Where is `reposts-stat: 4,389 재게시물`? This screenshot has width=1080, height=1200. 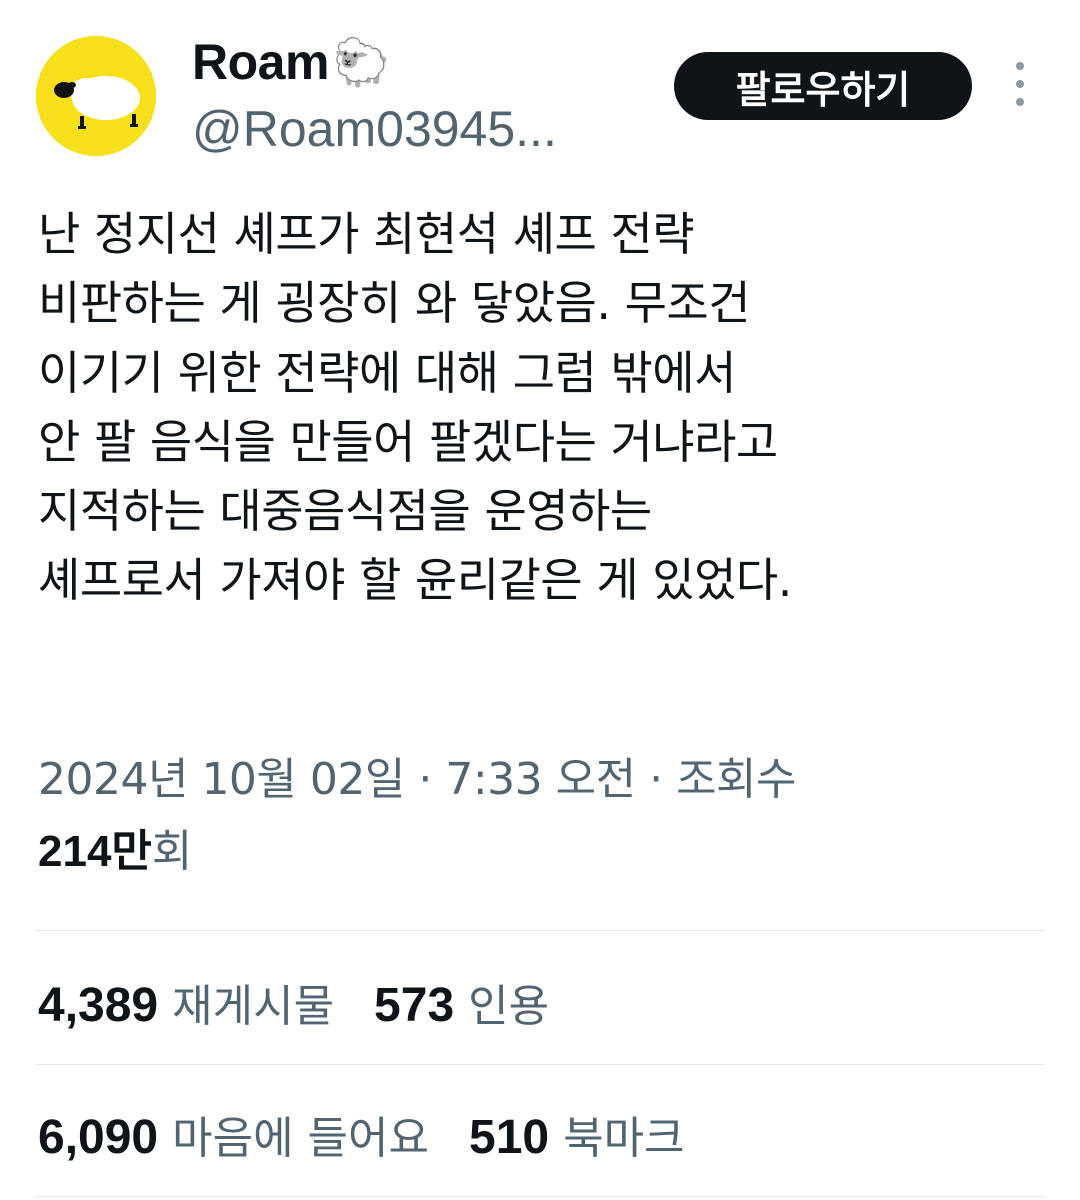
reposts-stat: 4,389 재게시물 is located at coordinates (186, 1002).